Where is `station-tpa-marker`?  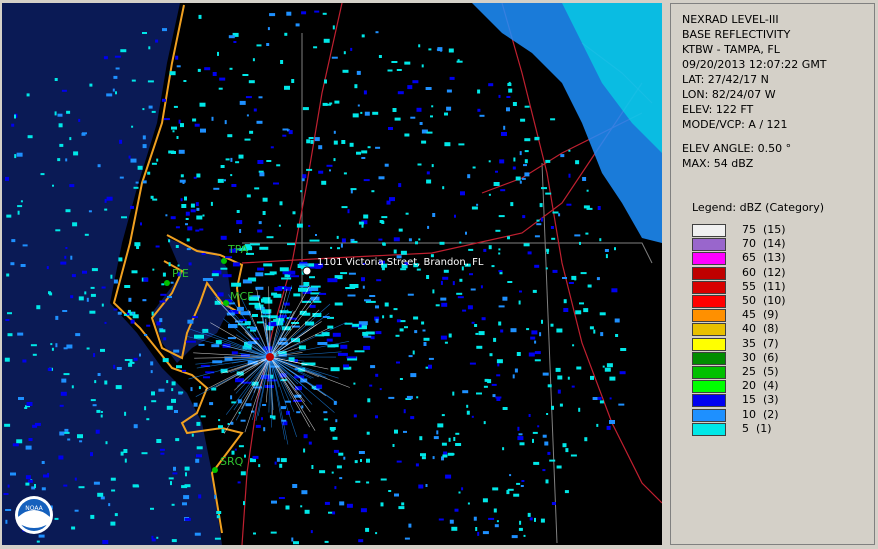 station-tpa-marker is located at coordinates (224, 261).